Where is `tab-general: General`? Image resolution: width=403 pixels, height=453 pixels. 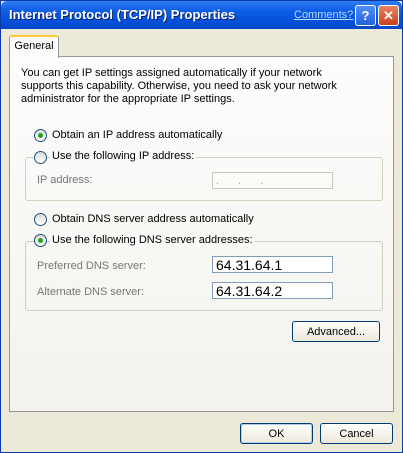 tab-general: General is located at coordinates (34, 46).